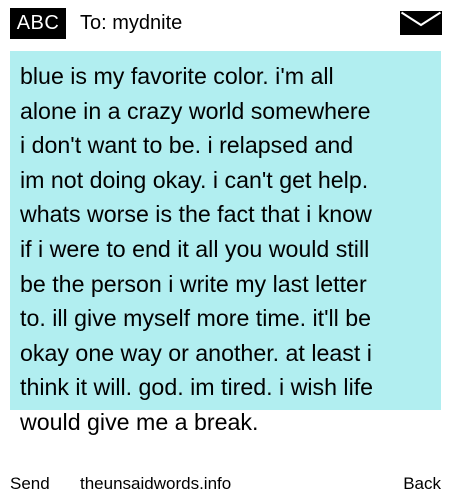 This screenshot has height=500, width=450. I want to click on send-button: Send, so click(30, 484).